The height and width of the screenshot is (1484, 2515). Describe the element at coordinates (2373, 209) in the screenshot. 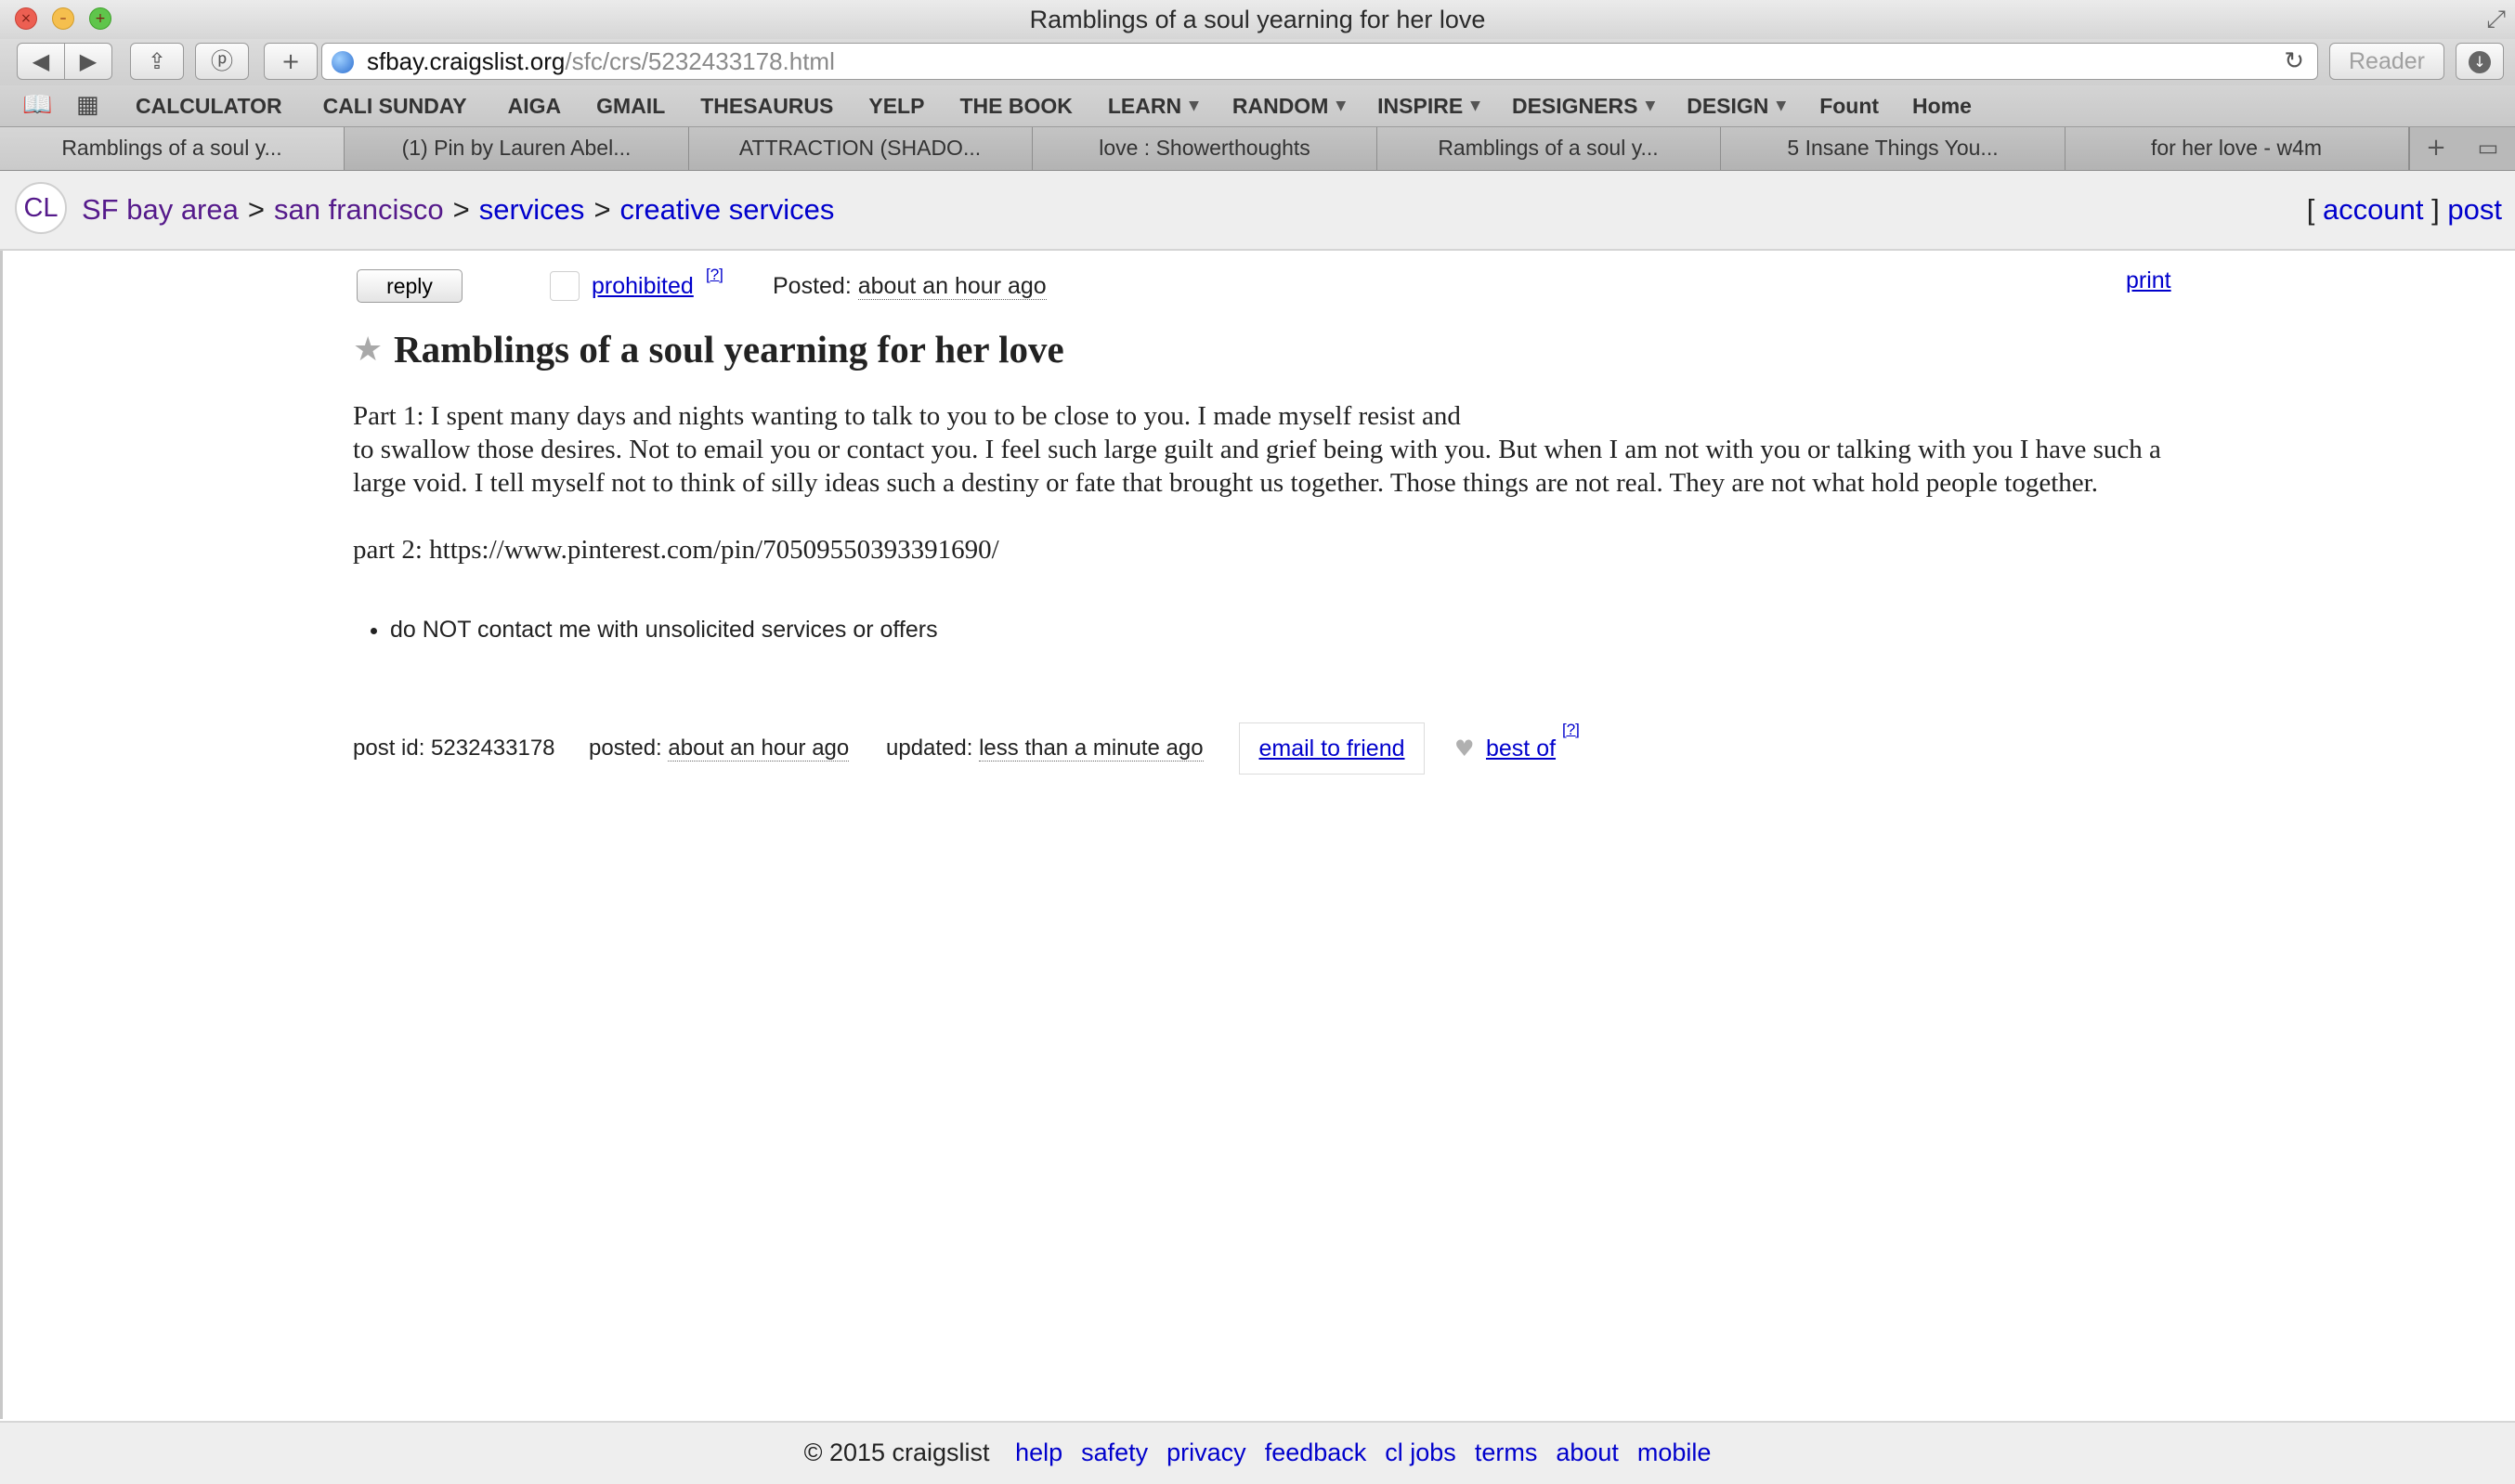

I see `account-link: account` at that location.